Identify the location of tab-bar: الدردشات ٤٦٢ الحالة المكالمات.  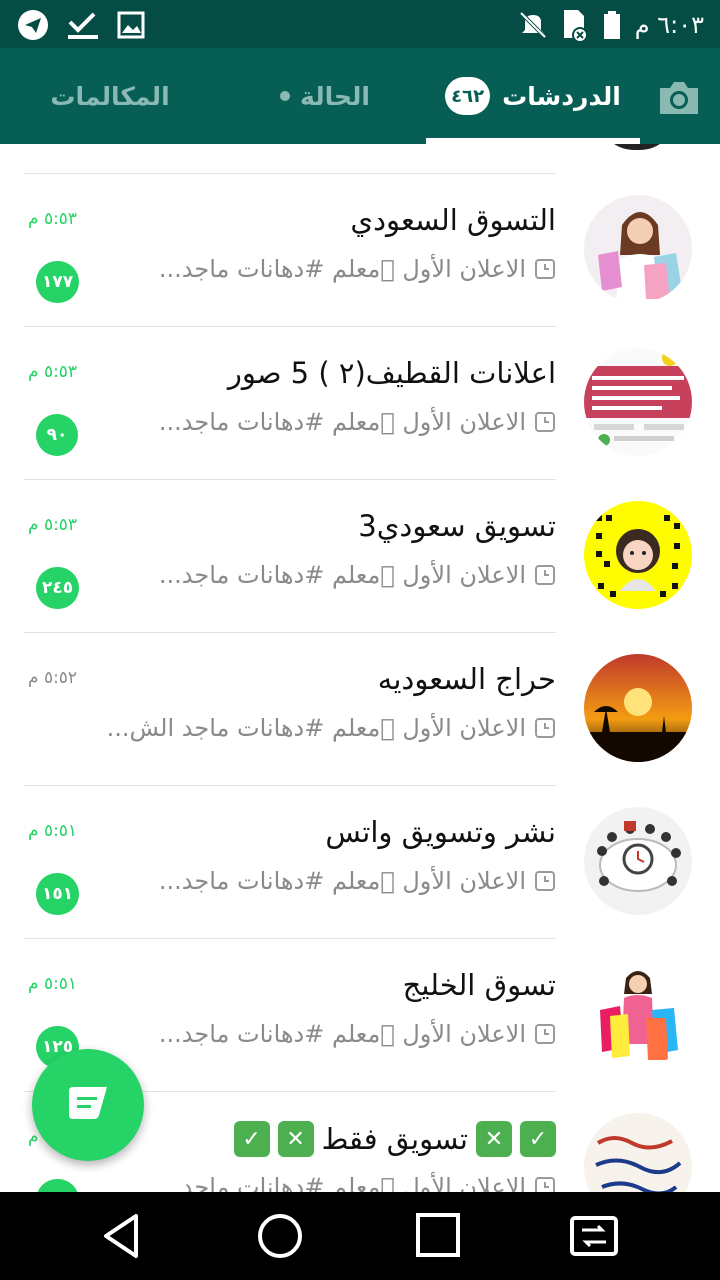
(360, 96).